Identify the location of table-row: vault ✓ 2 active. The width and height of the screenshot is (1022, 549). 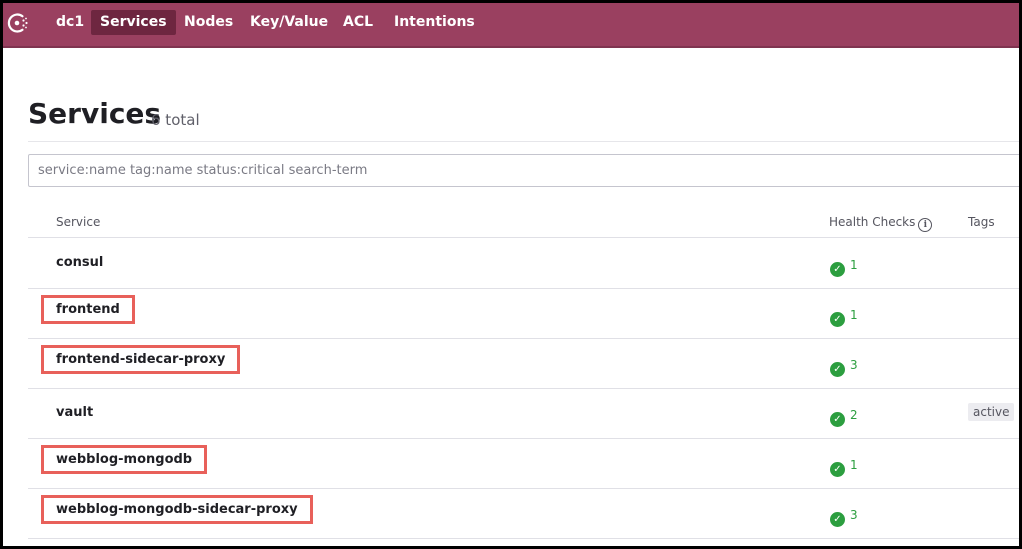
(523, 413).